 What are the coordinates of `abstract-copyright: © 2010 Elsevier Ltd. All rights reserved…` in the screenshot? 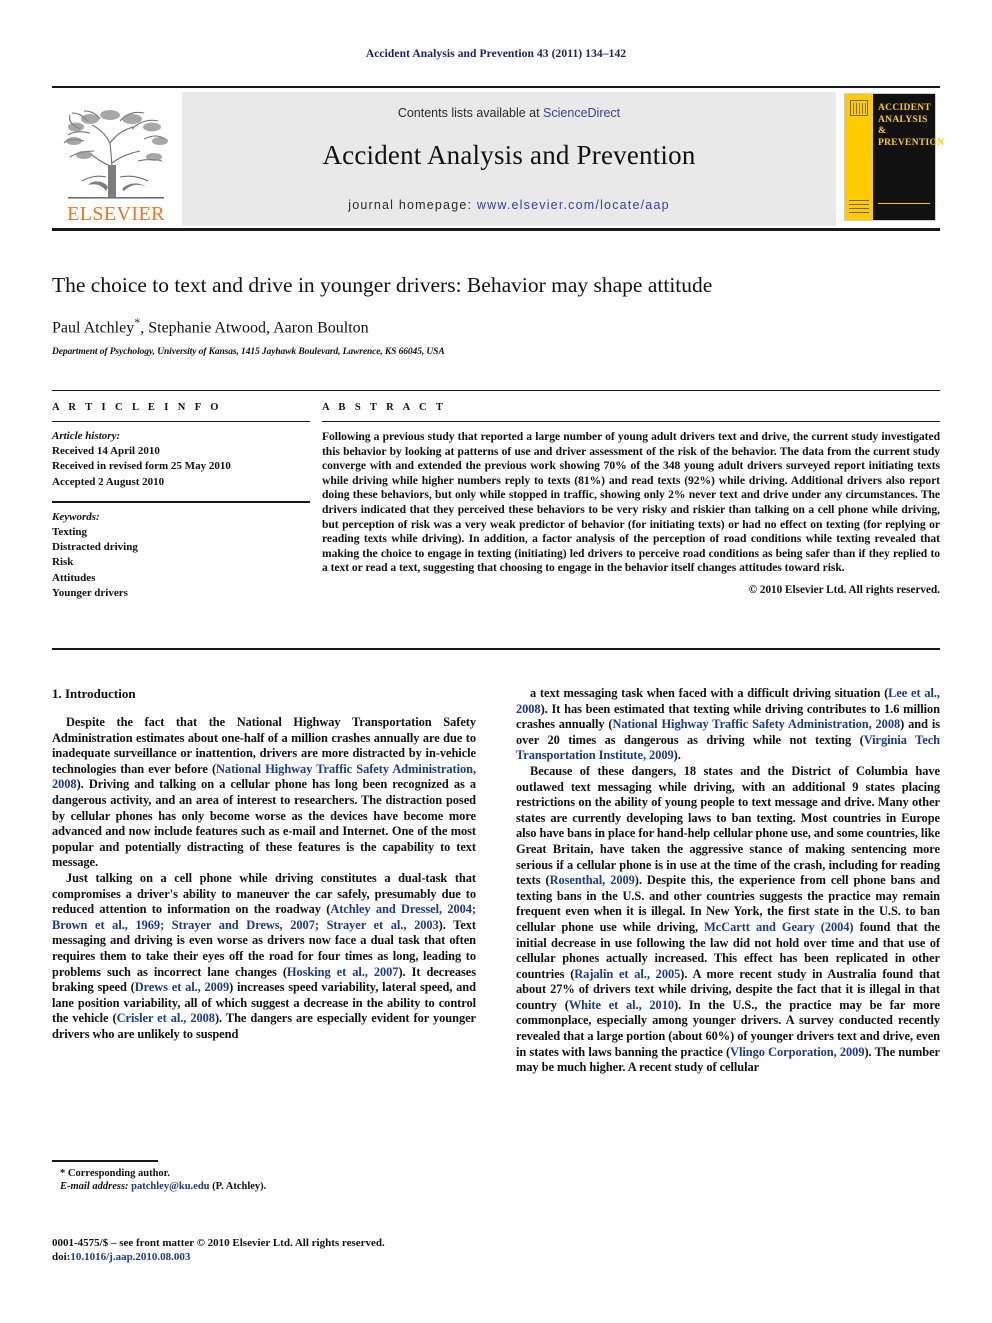 It's located at (844, 589).